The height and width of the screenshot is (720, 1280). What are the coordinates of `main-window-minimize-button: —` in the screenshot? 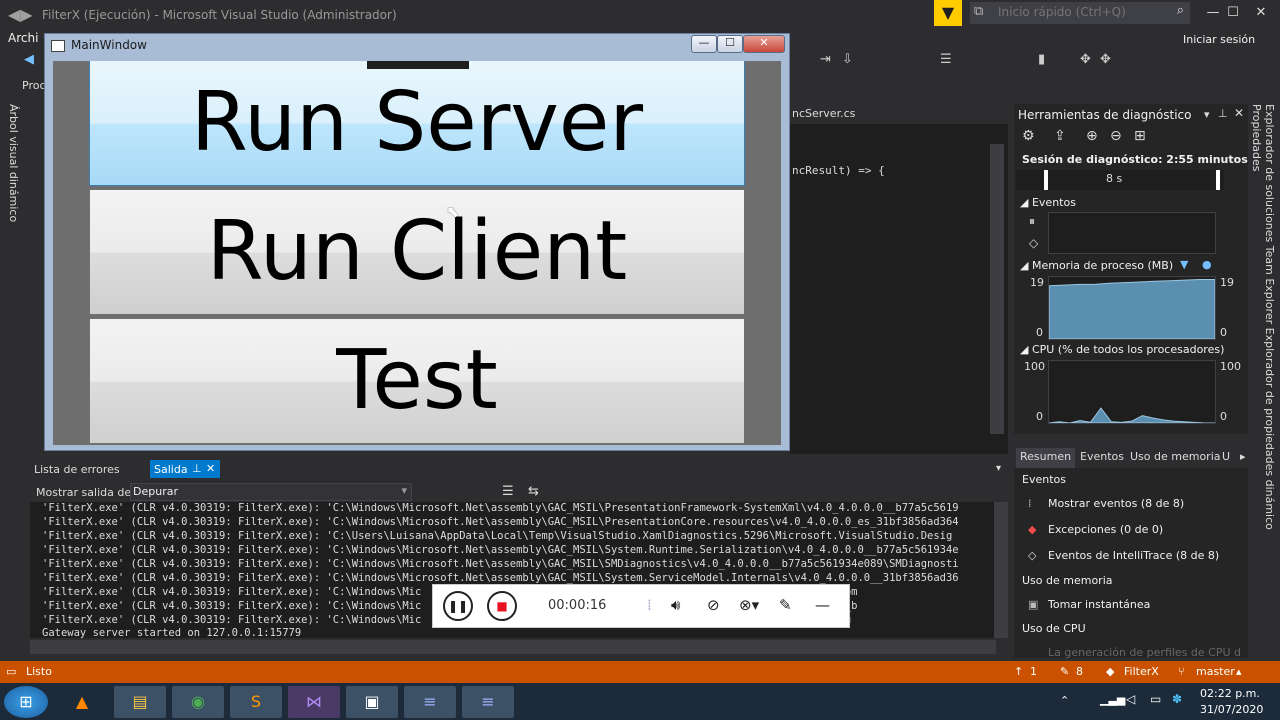 It's located at (704, 44).